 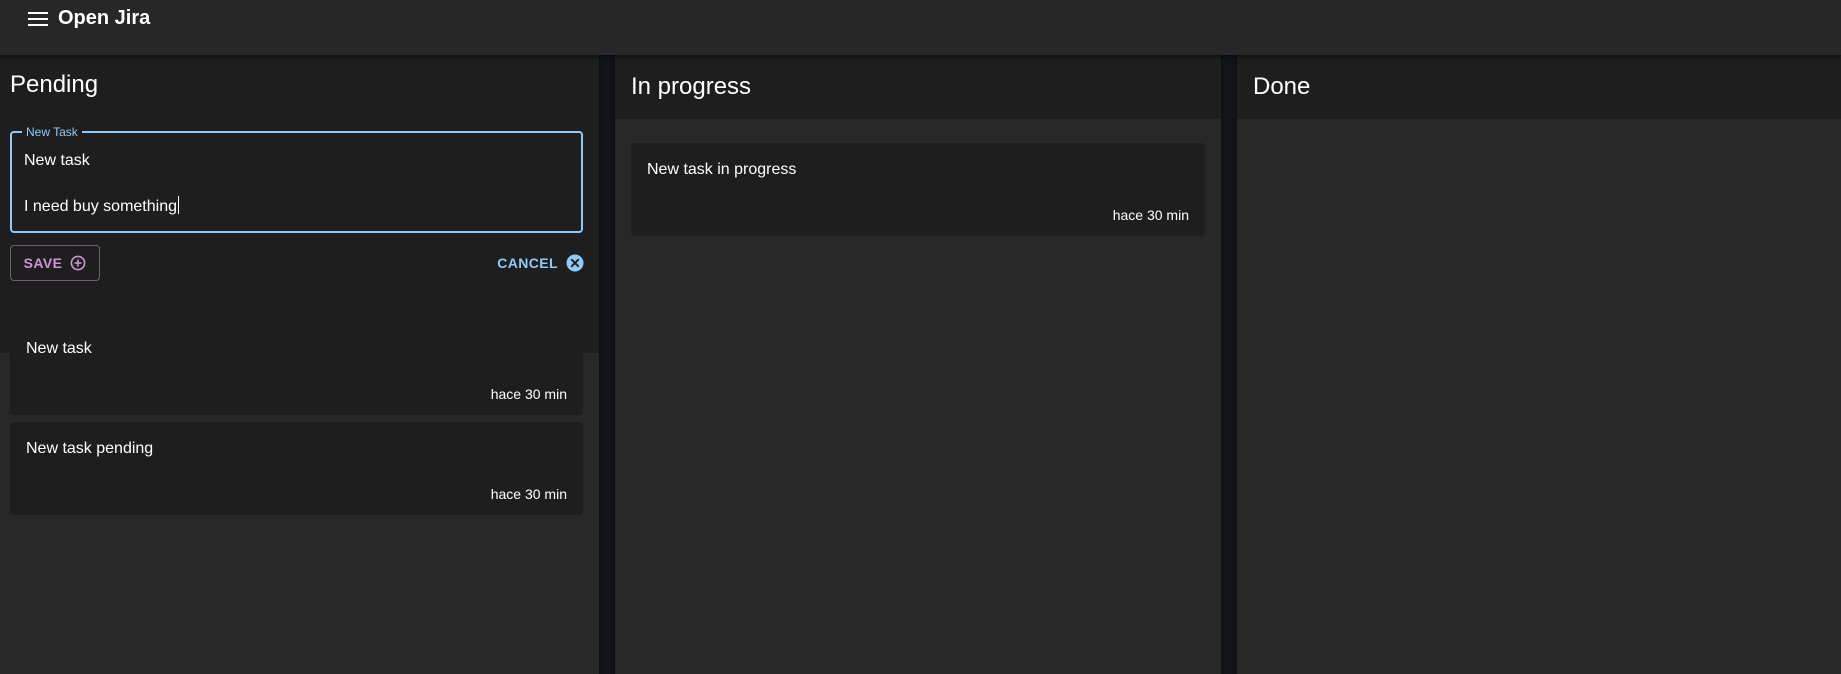 What do you see at coordinates (527, 263) in the screenshot?
I see `cancel-button-label: CANCEL` at bounding box center [527, 263].